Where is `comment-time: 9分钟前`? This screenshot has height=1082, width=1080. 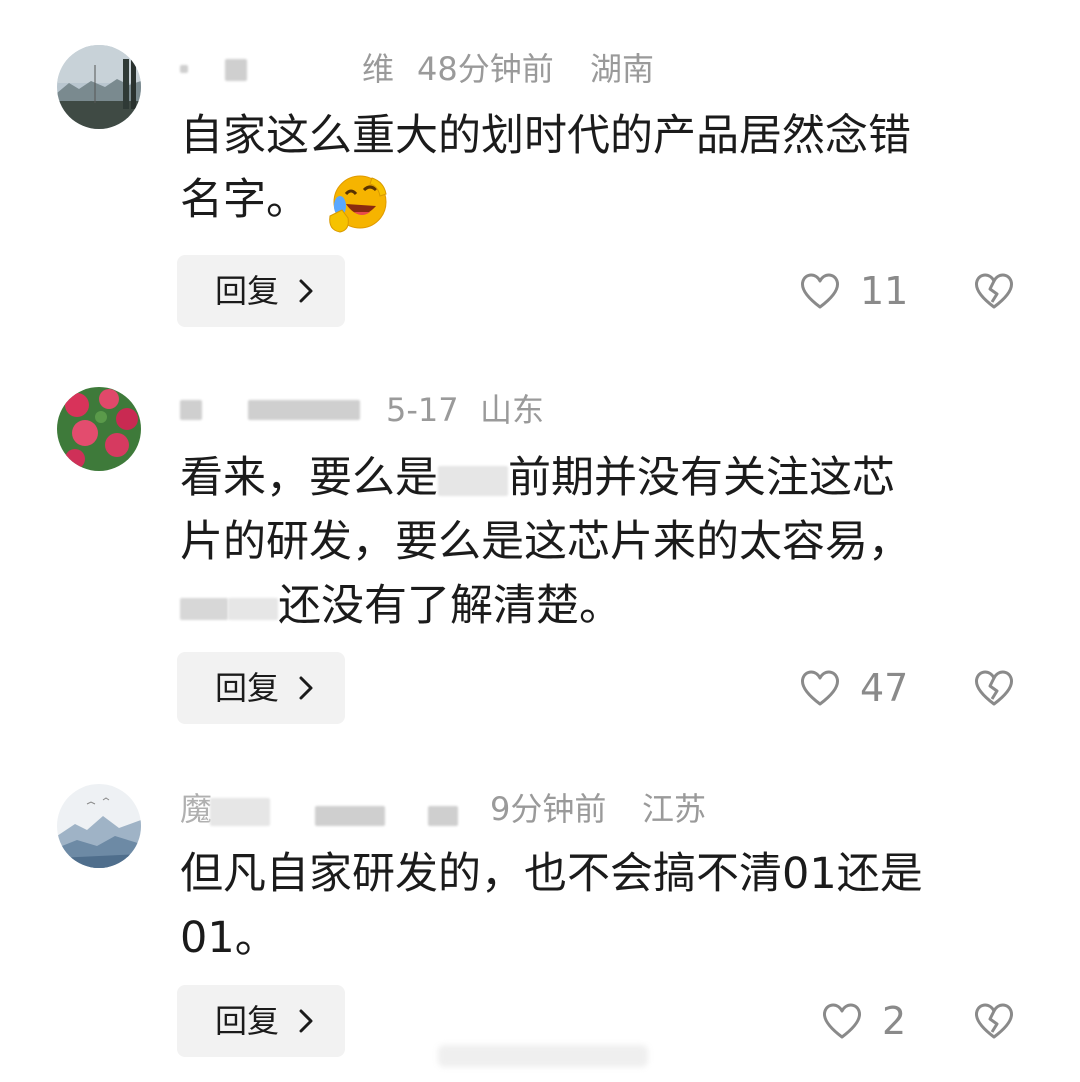 comment-time: 9分钟前 is located at coordinates (548, 809).